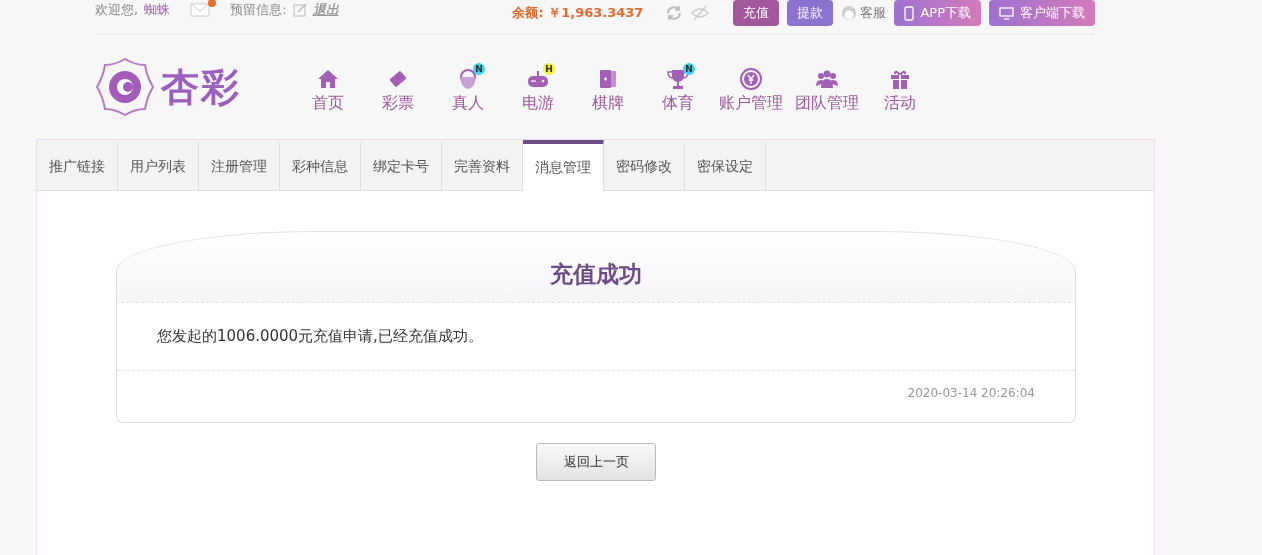  Describe the element at coordinates (549, 68) in the screenshot. I see `nav-badge: H` at that location.